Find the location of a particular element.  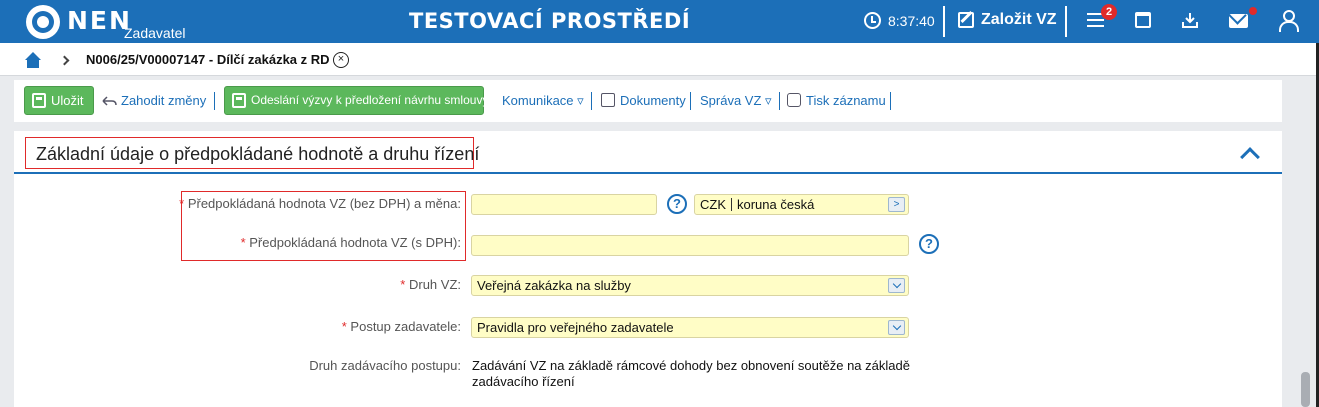

environment-title: TESTOVACÍ PROSTŘEDÍ is located at coordinates (550, 21).